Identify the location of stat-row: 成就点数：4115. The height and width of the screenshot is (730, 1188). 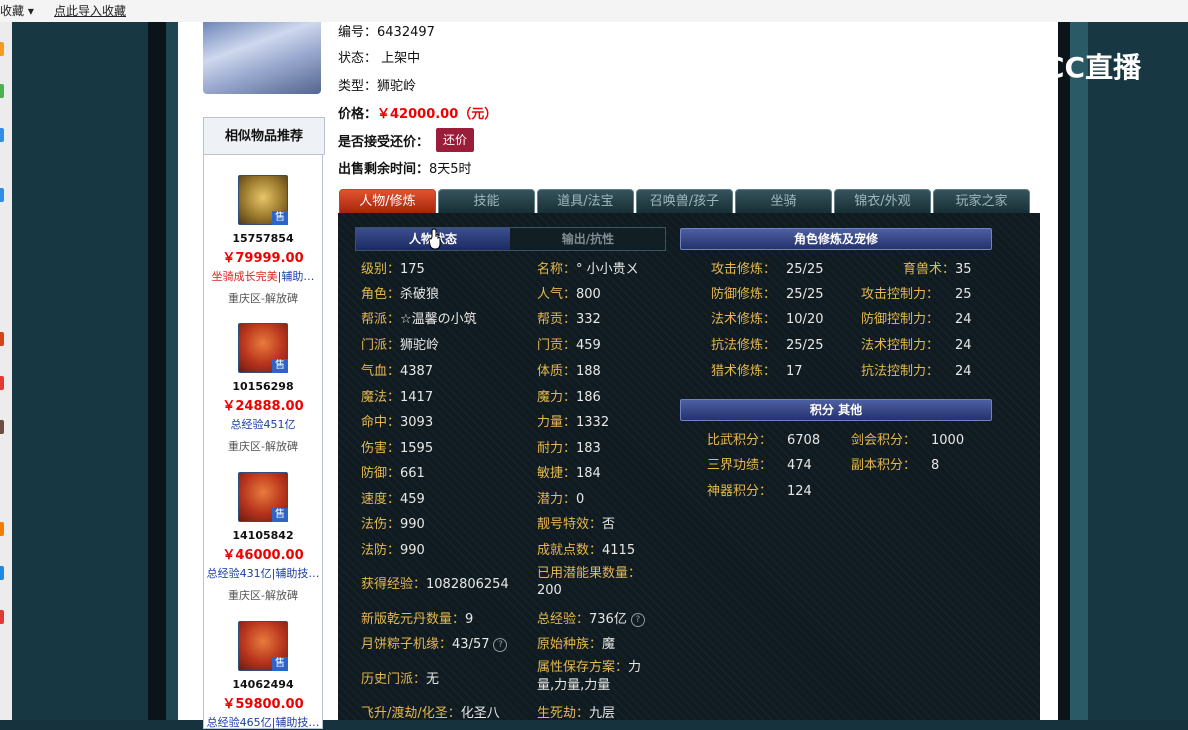
(586, 548).